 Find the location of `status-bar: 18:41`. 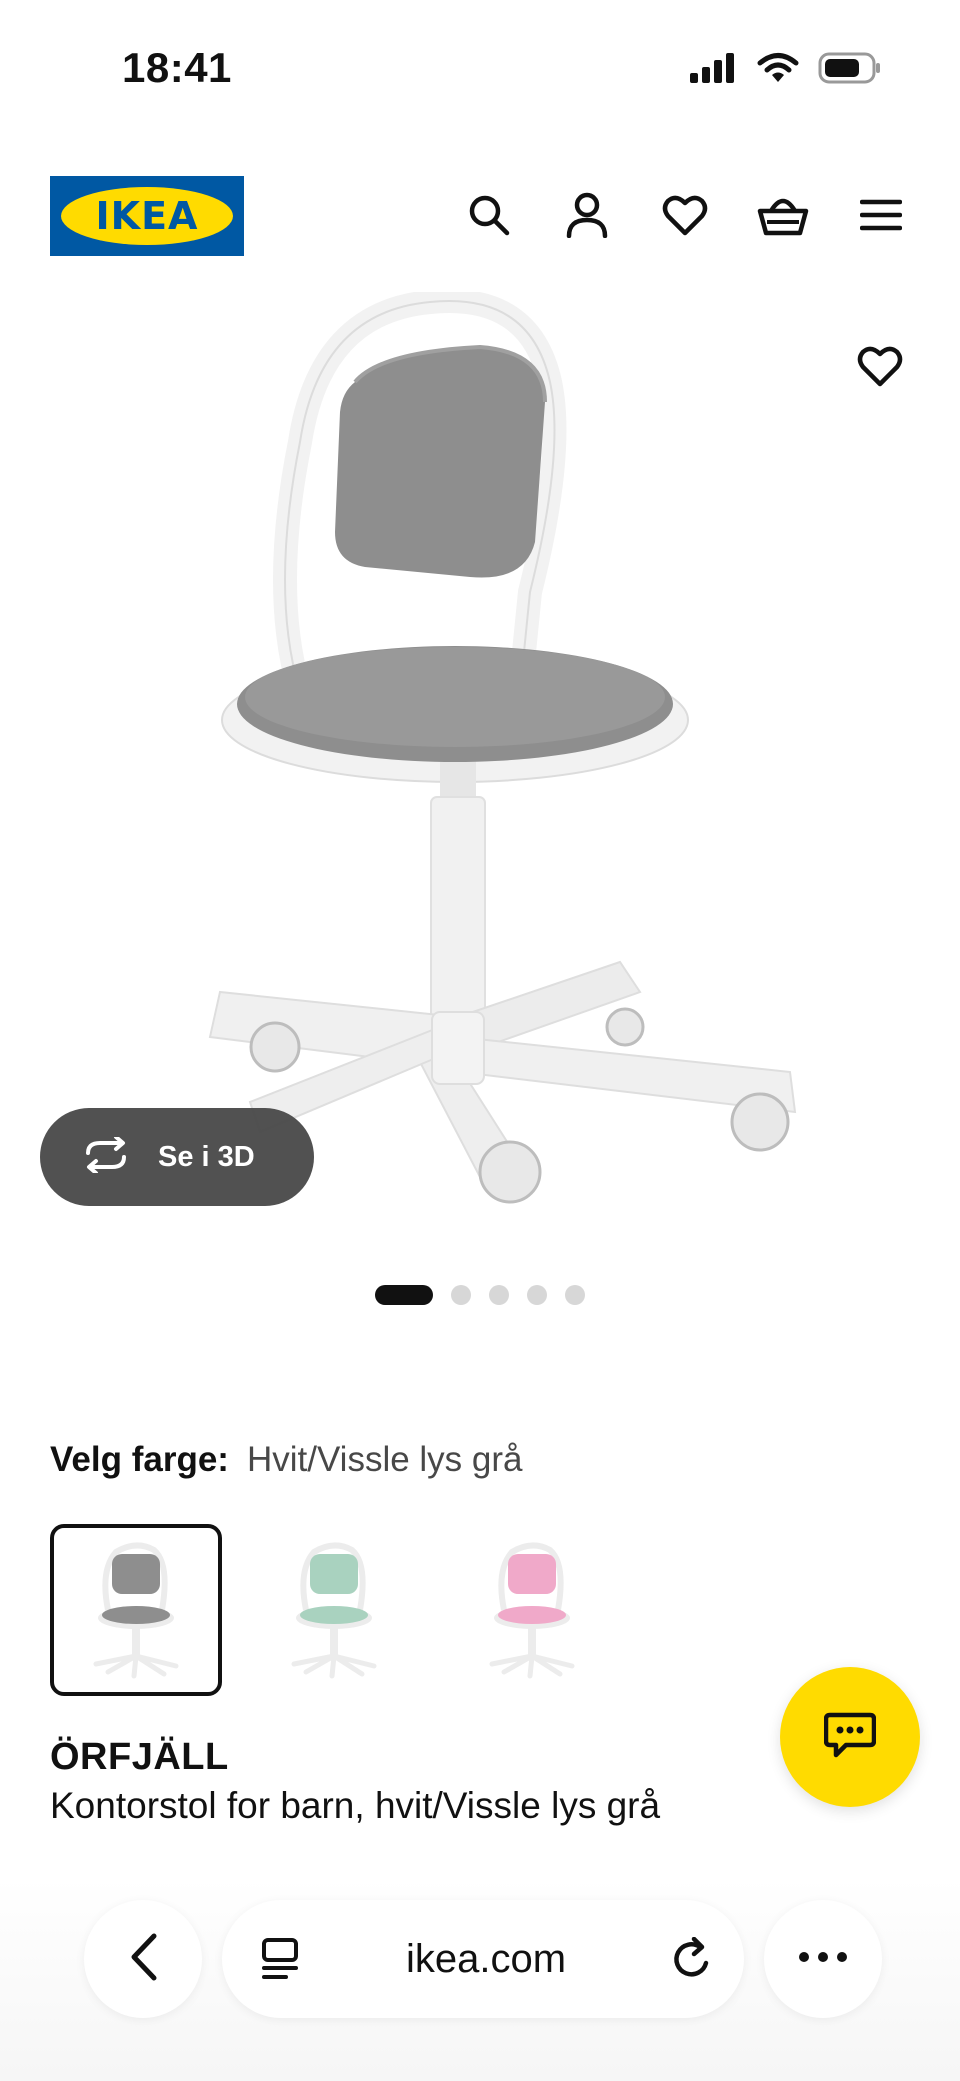

status-bar: 18:41 is located at coordinates (480, 60).